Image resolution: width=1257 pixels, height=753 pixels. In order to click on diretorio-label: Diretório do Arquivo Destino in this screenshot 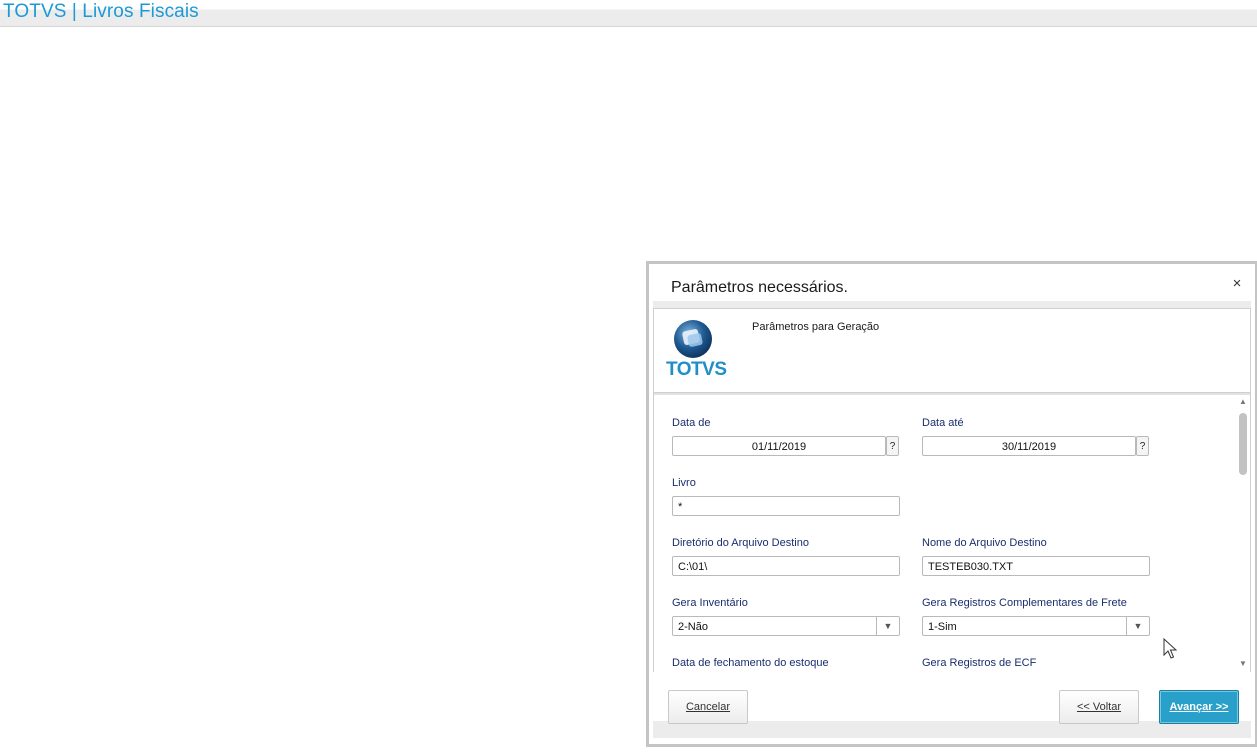, I will do `click(740, 543)`.